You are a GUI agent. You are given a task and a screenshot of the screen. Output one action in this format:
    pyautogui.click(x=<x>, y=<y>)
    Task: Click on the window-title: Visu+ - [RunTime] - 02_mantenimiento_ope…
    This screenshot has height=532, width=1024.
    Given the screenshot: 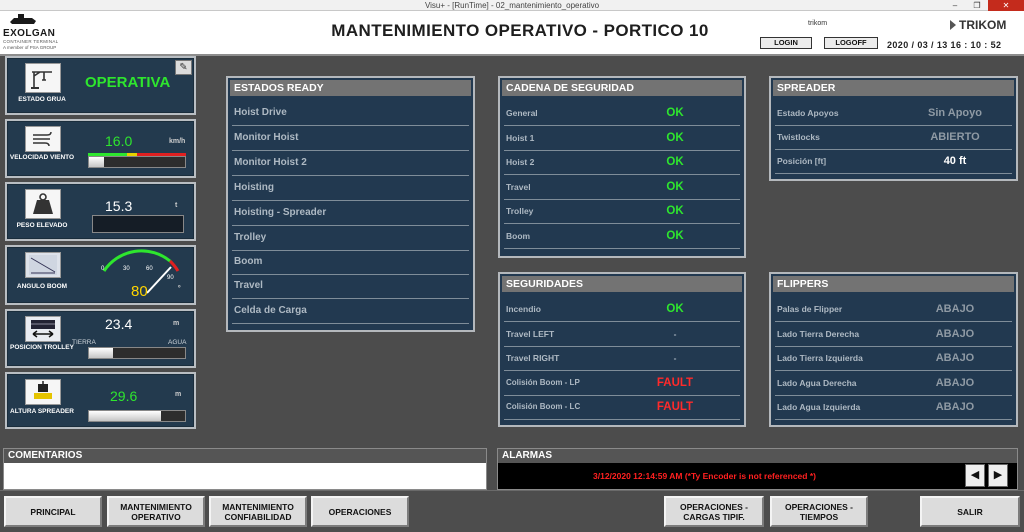 What is the action you would take?
    pyautogui.click(x=512, y=5)
    